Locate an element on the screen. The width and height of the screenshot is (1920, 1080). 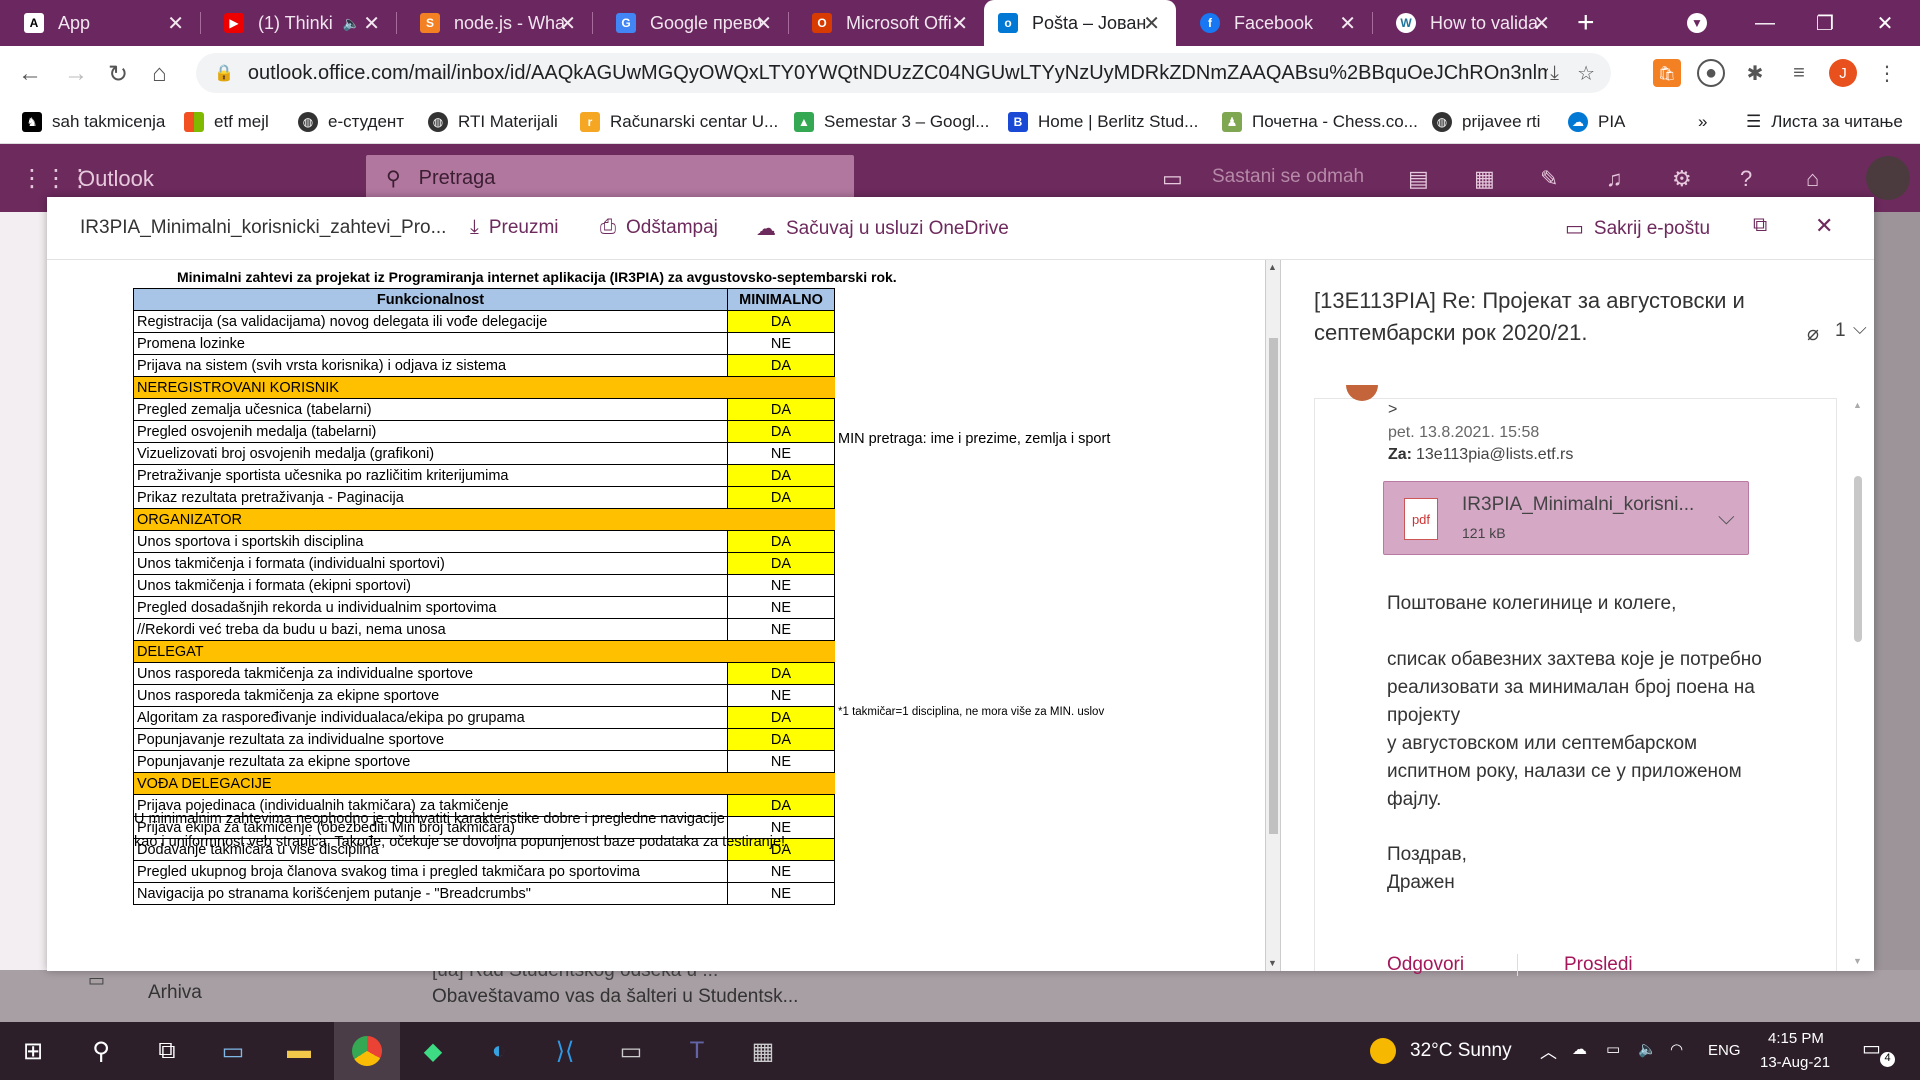
minimize-icon: — is located at coordinates (1765, 23).